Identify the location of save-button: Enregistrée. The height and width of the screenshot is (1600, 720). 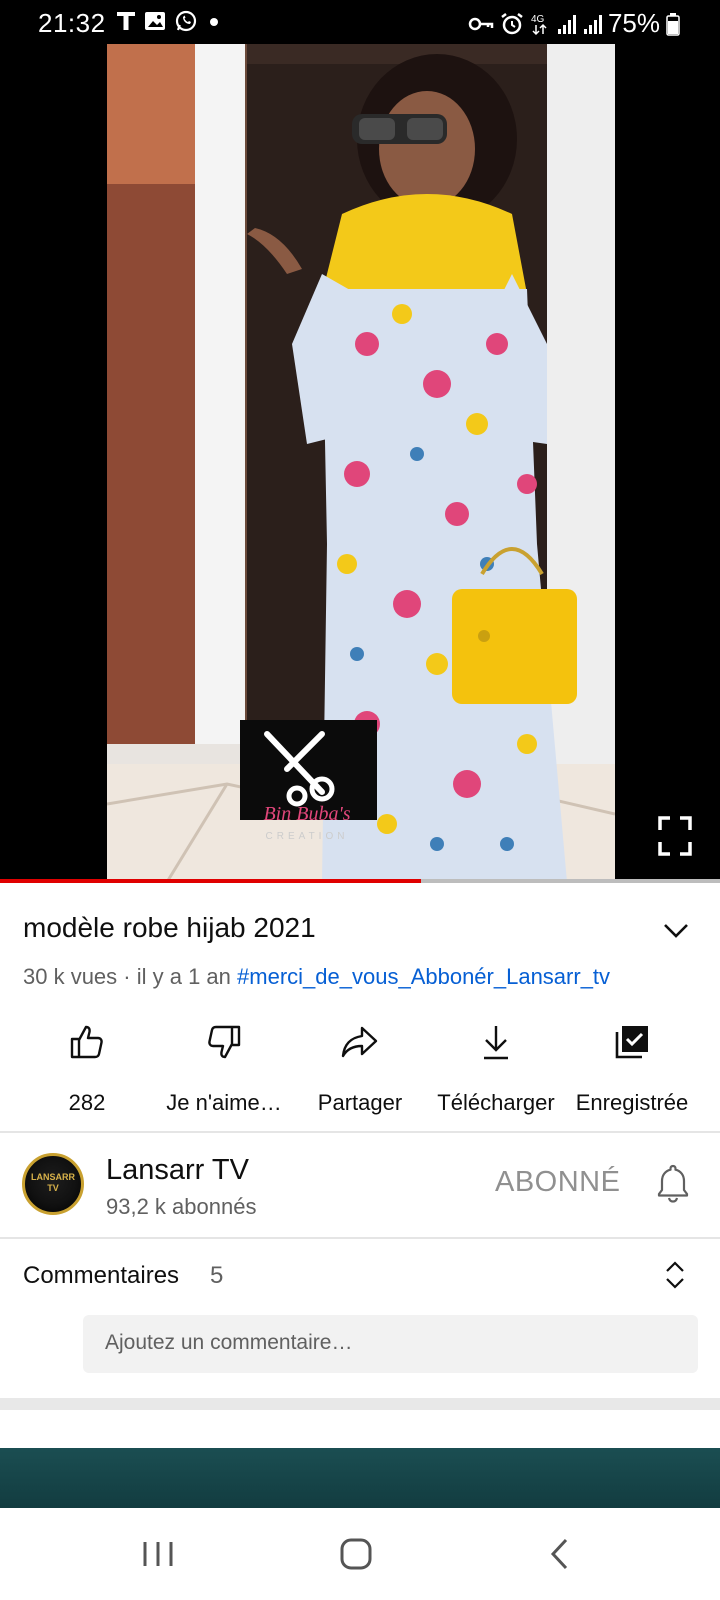
(632, 1069).